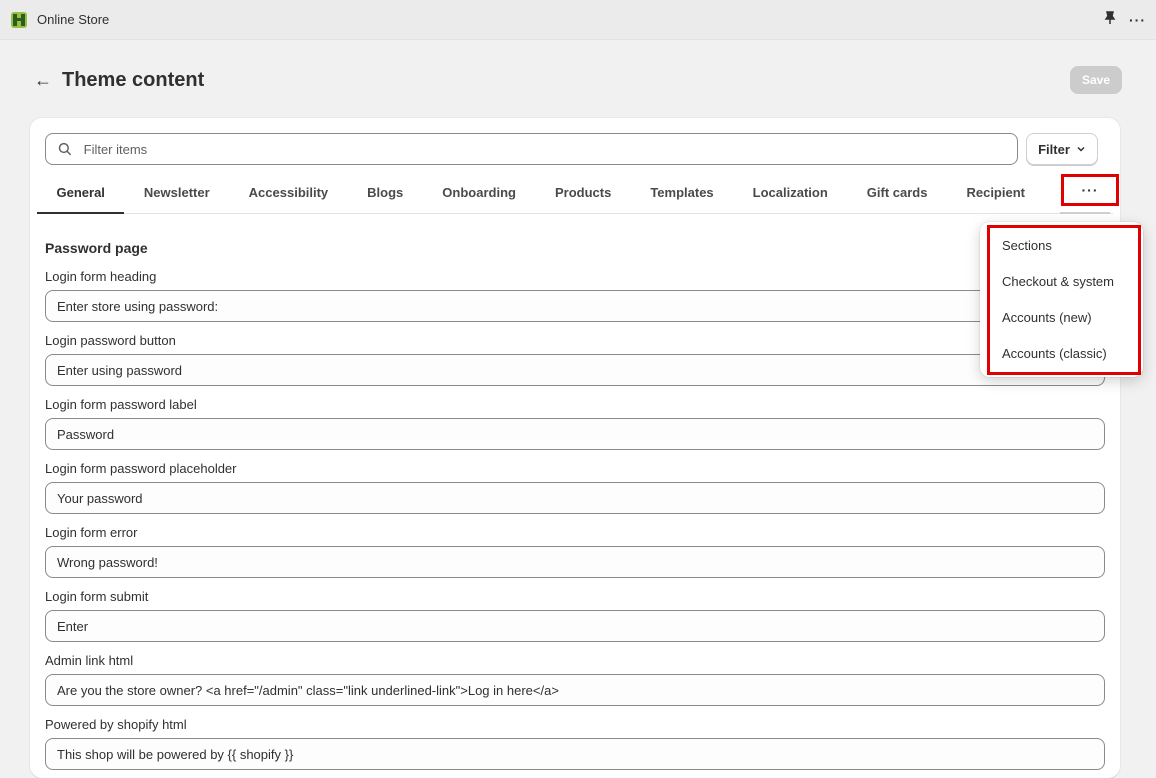 This screenshot has width=1156, height=778. Describe the element at coordinates (19, 19) in the screenshot. I see `online-store-icon` at that location.